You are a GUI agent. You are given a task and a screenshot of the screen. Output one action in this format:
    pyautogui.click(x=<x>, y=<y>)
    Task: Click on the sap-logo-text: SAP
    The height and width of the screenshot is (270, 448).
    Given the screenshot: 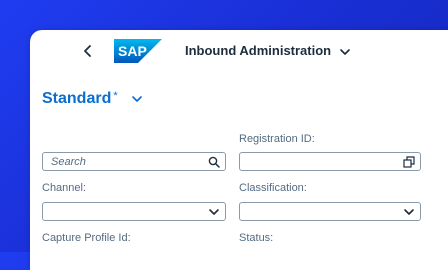 What is the action you would take?
    pyautogui.click(x=132, y=51)
    